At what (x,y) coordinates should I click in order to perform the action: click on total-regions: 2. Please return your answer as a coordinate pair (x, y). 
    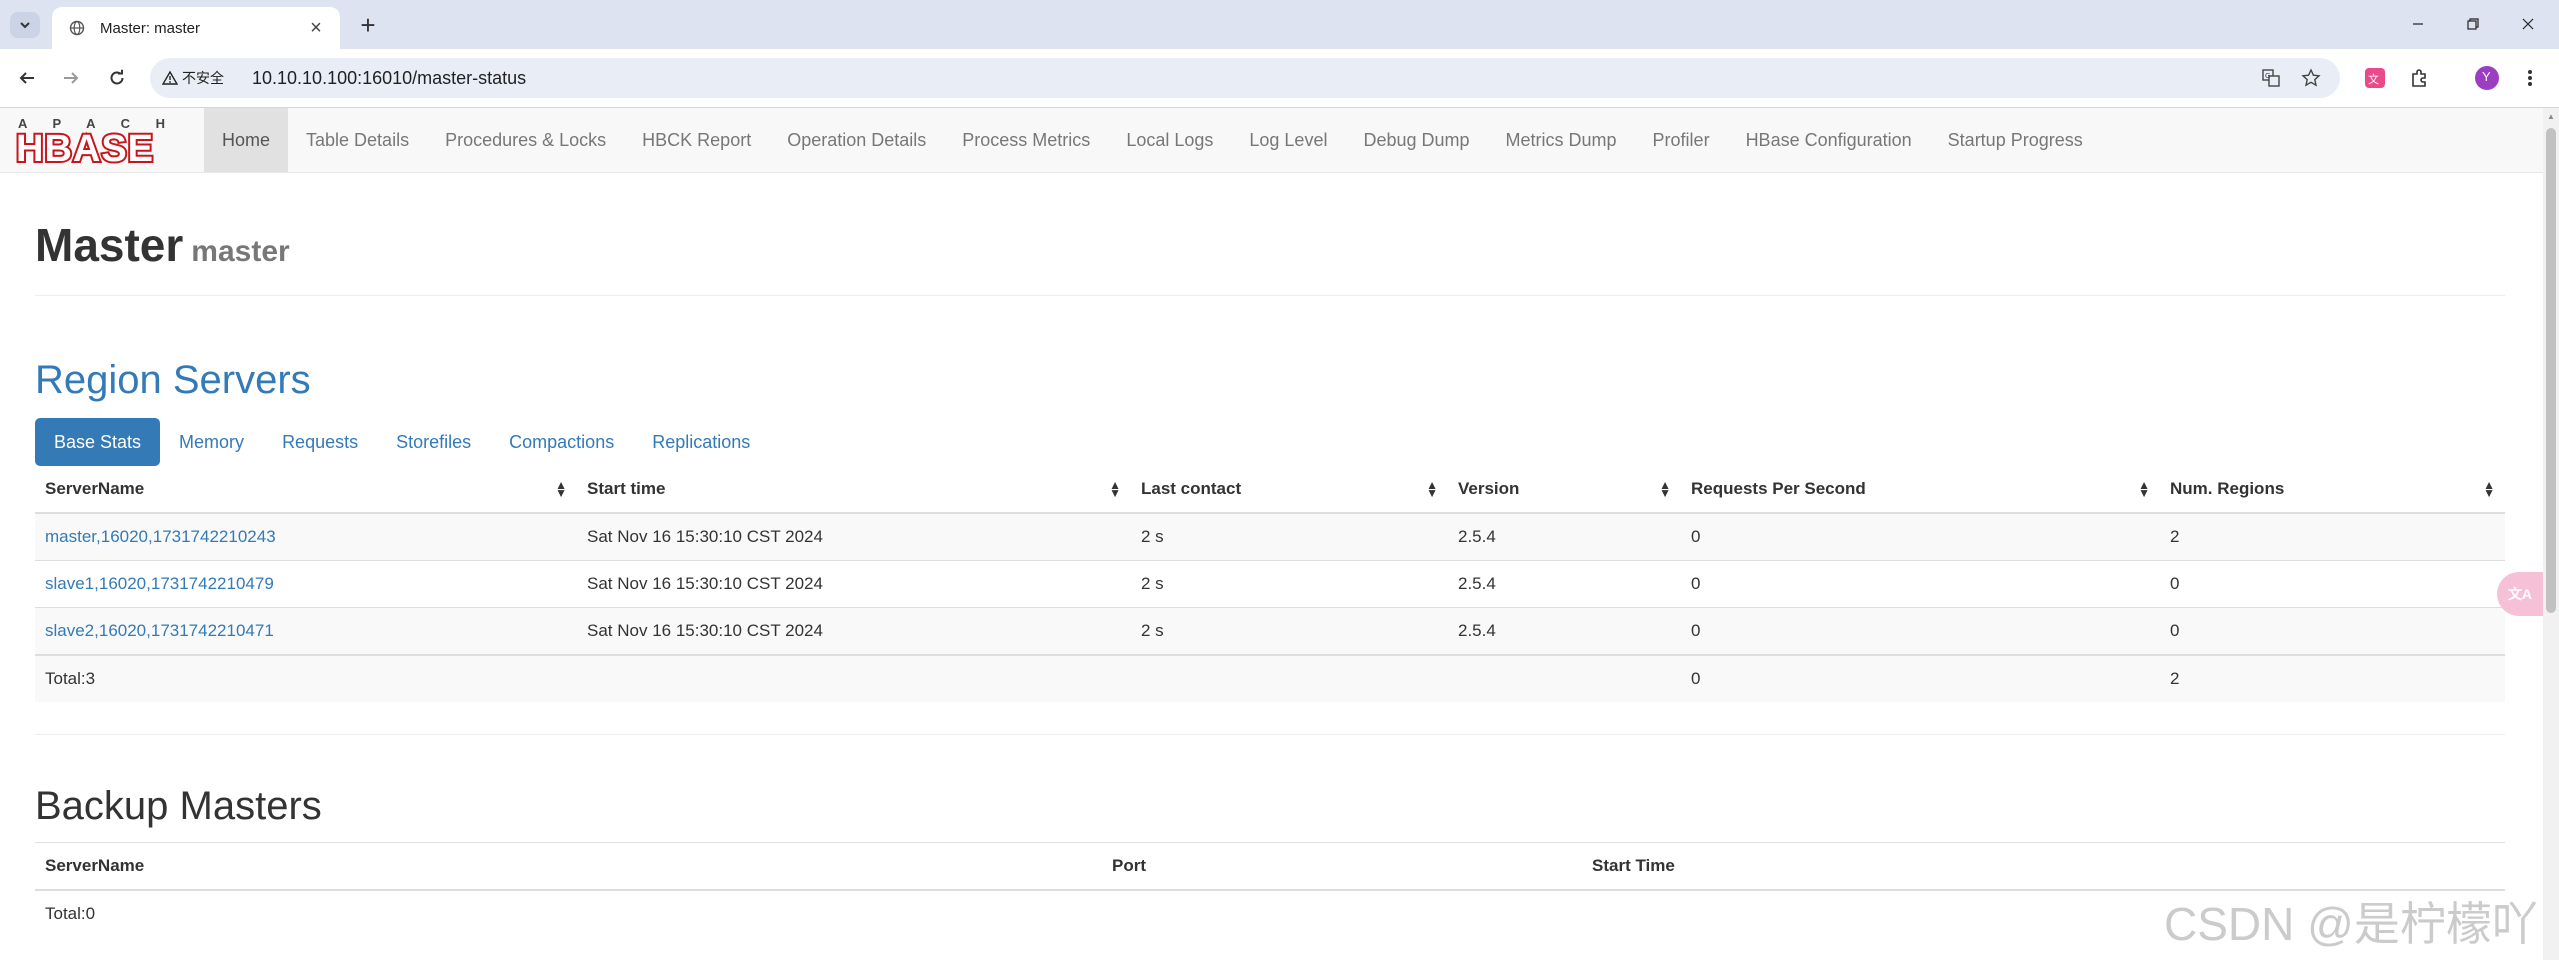
    Looking at the image, I should click on (2332, 678).